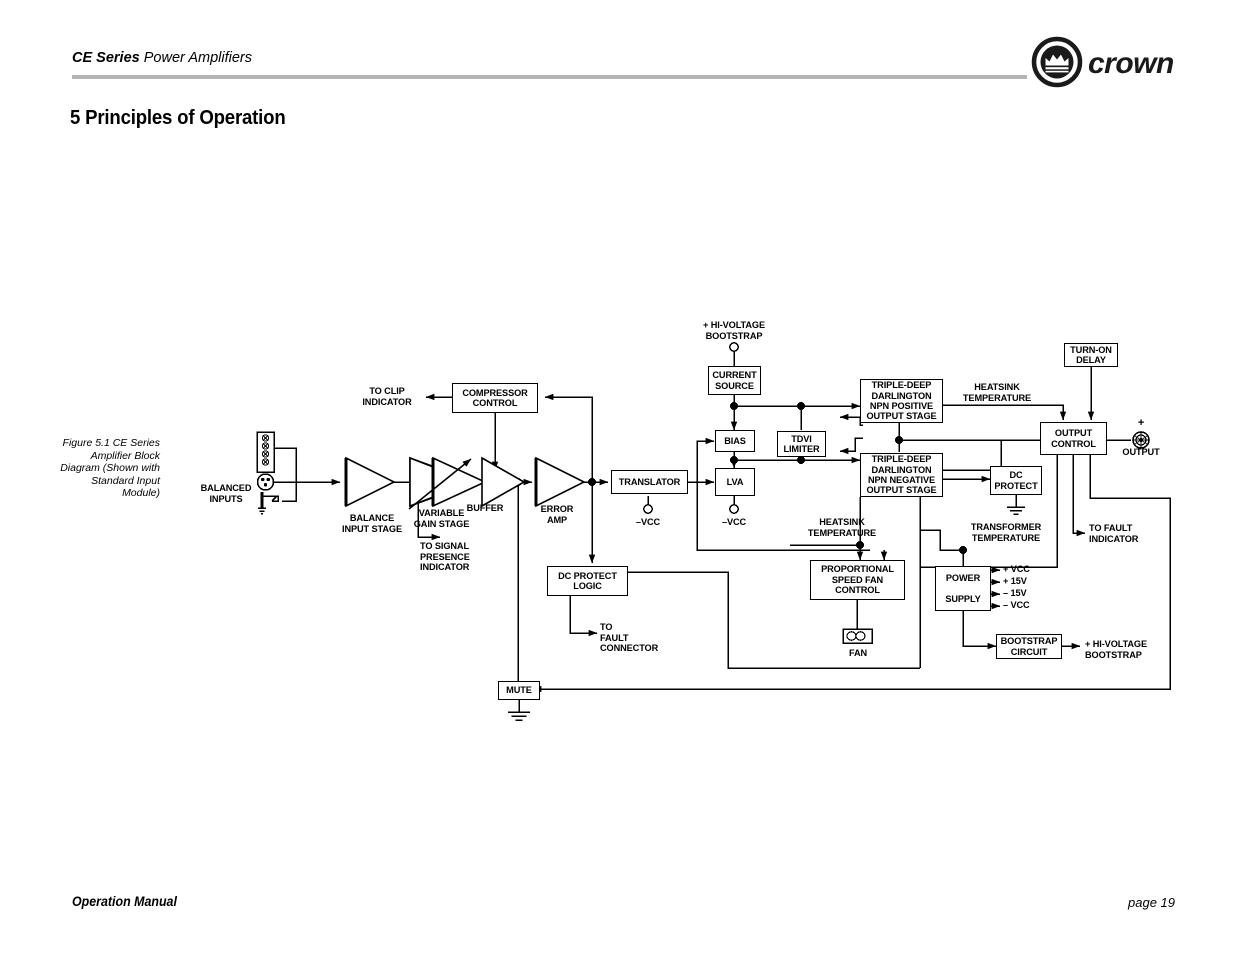 This screenshot has height=954, width=1235. Describe the element at coordinates (997, 392) in the screenshot. I see `label-heatsink-temperature-top: HEATSINK TEMPERATURE` at that location.